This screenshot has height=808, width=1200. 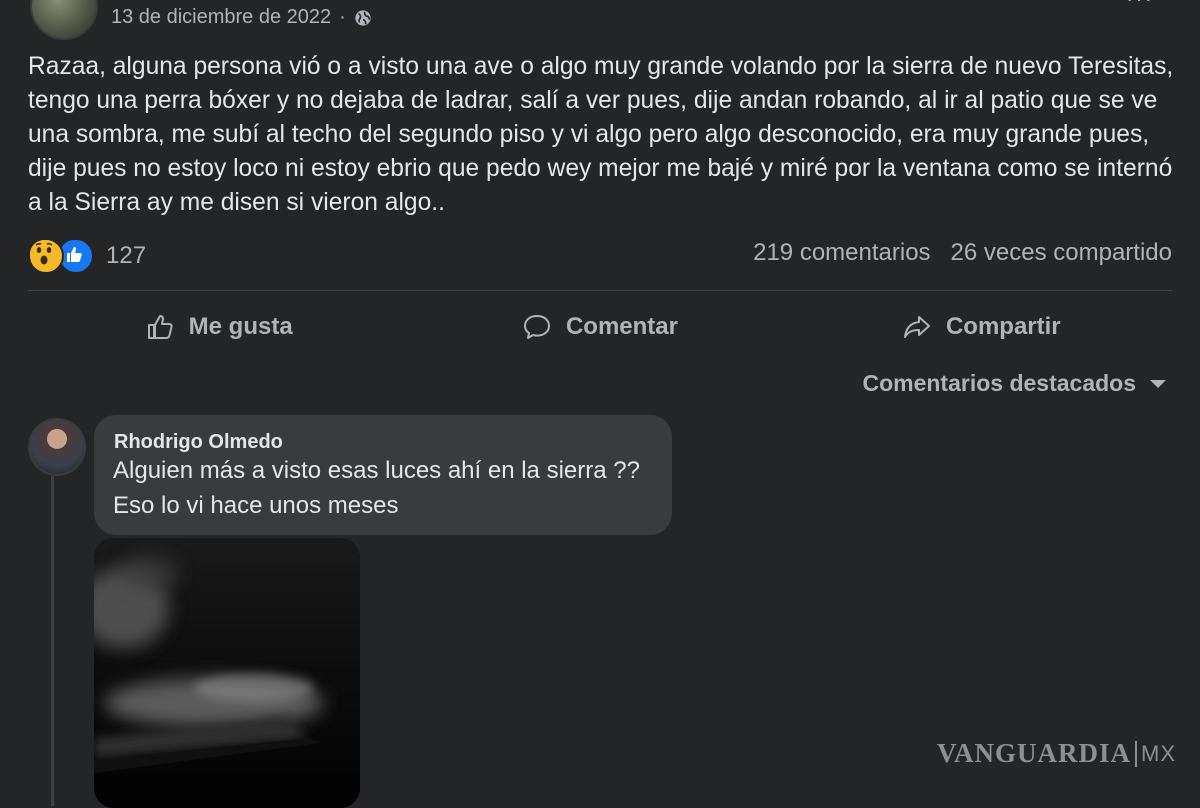 What do you see at coordinates (1140, 6) in the screenshot?
I see `more-options-icon: ···` at bounding box center [1140, 6].